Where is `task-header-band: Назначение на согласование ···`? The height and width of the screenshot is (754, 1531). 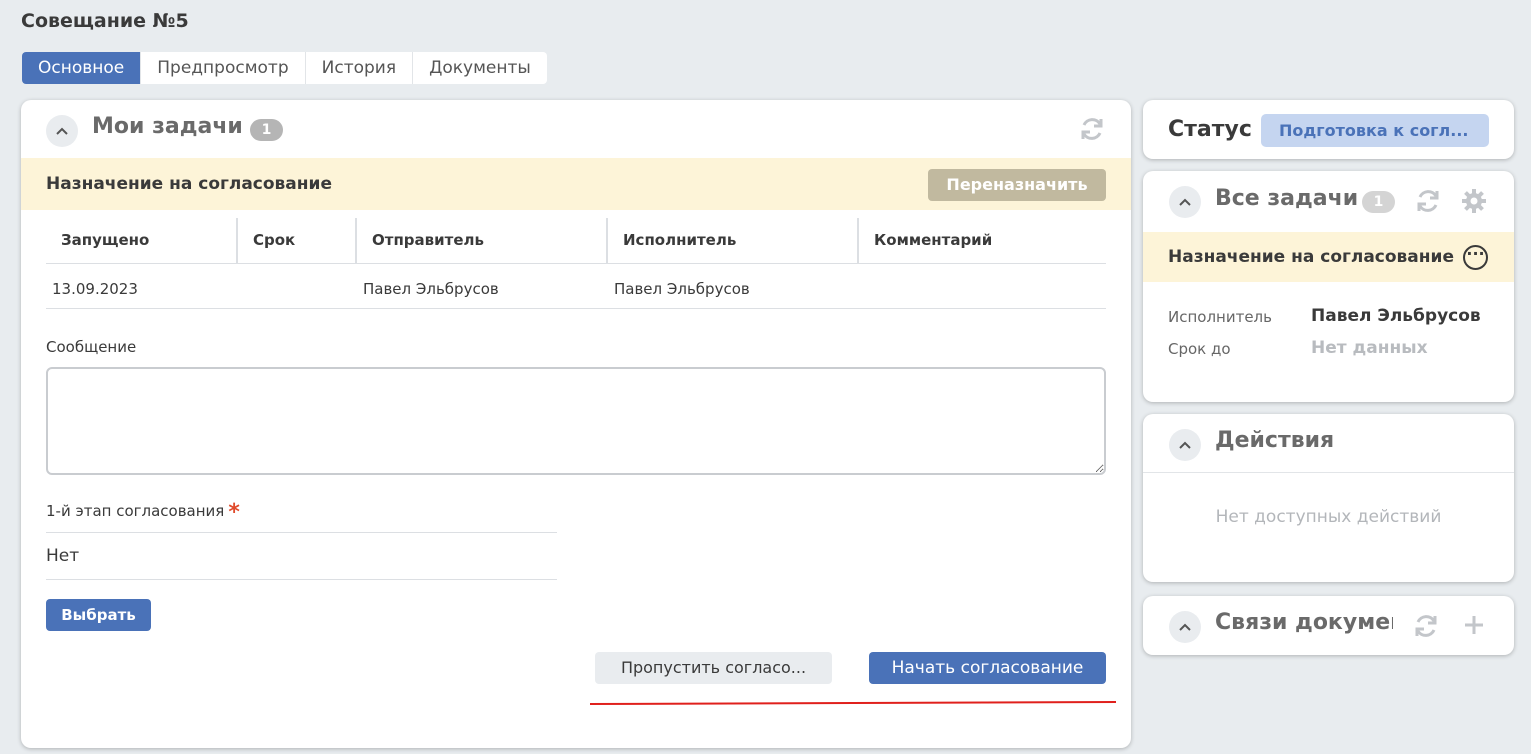 task-header-band: Назначение на согласование ··· is located at coordinates (1328, 257).